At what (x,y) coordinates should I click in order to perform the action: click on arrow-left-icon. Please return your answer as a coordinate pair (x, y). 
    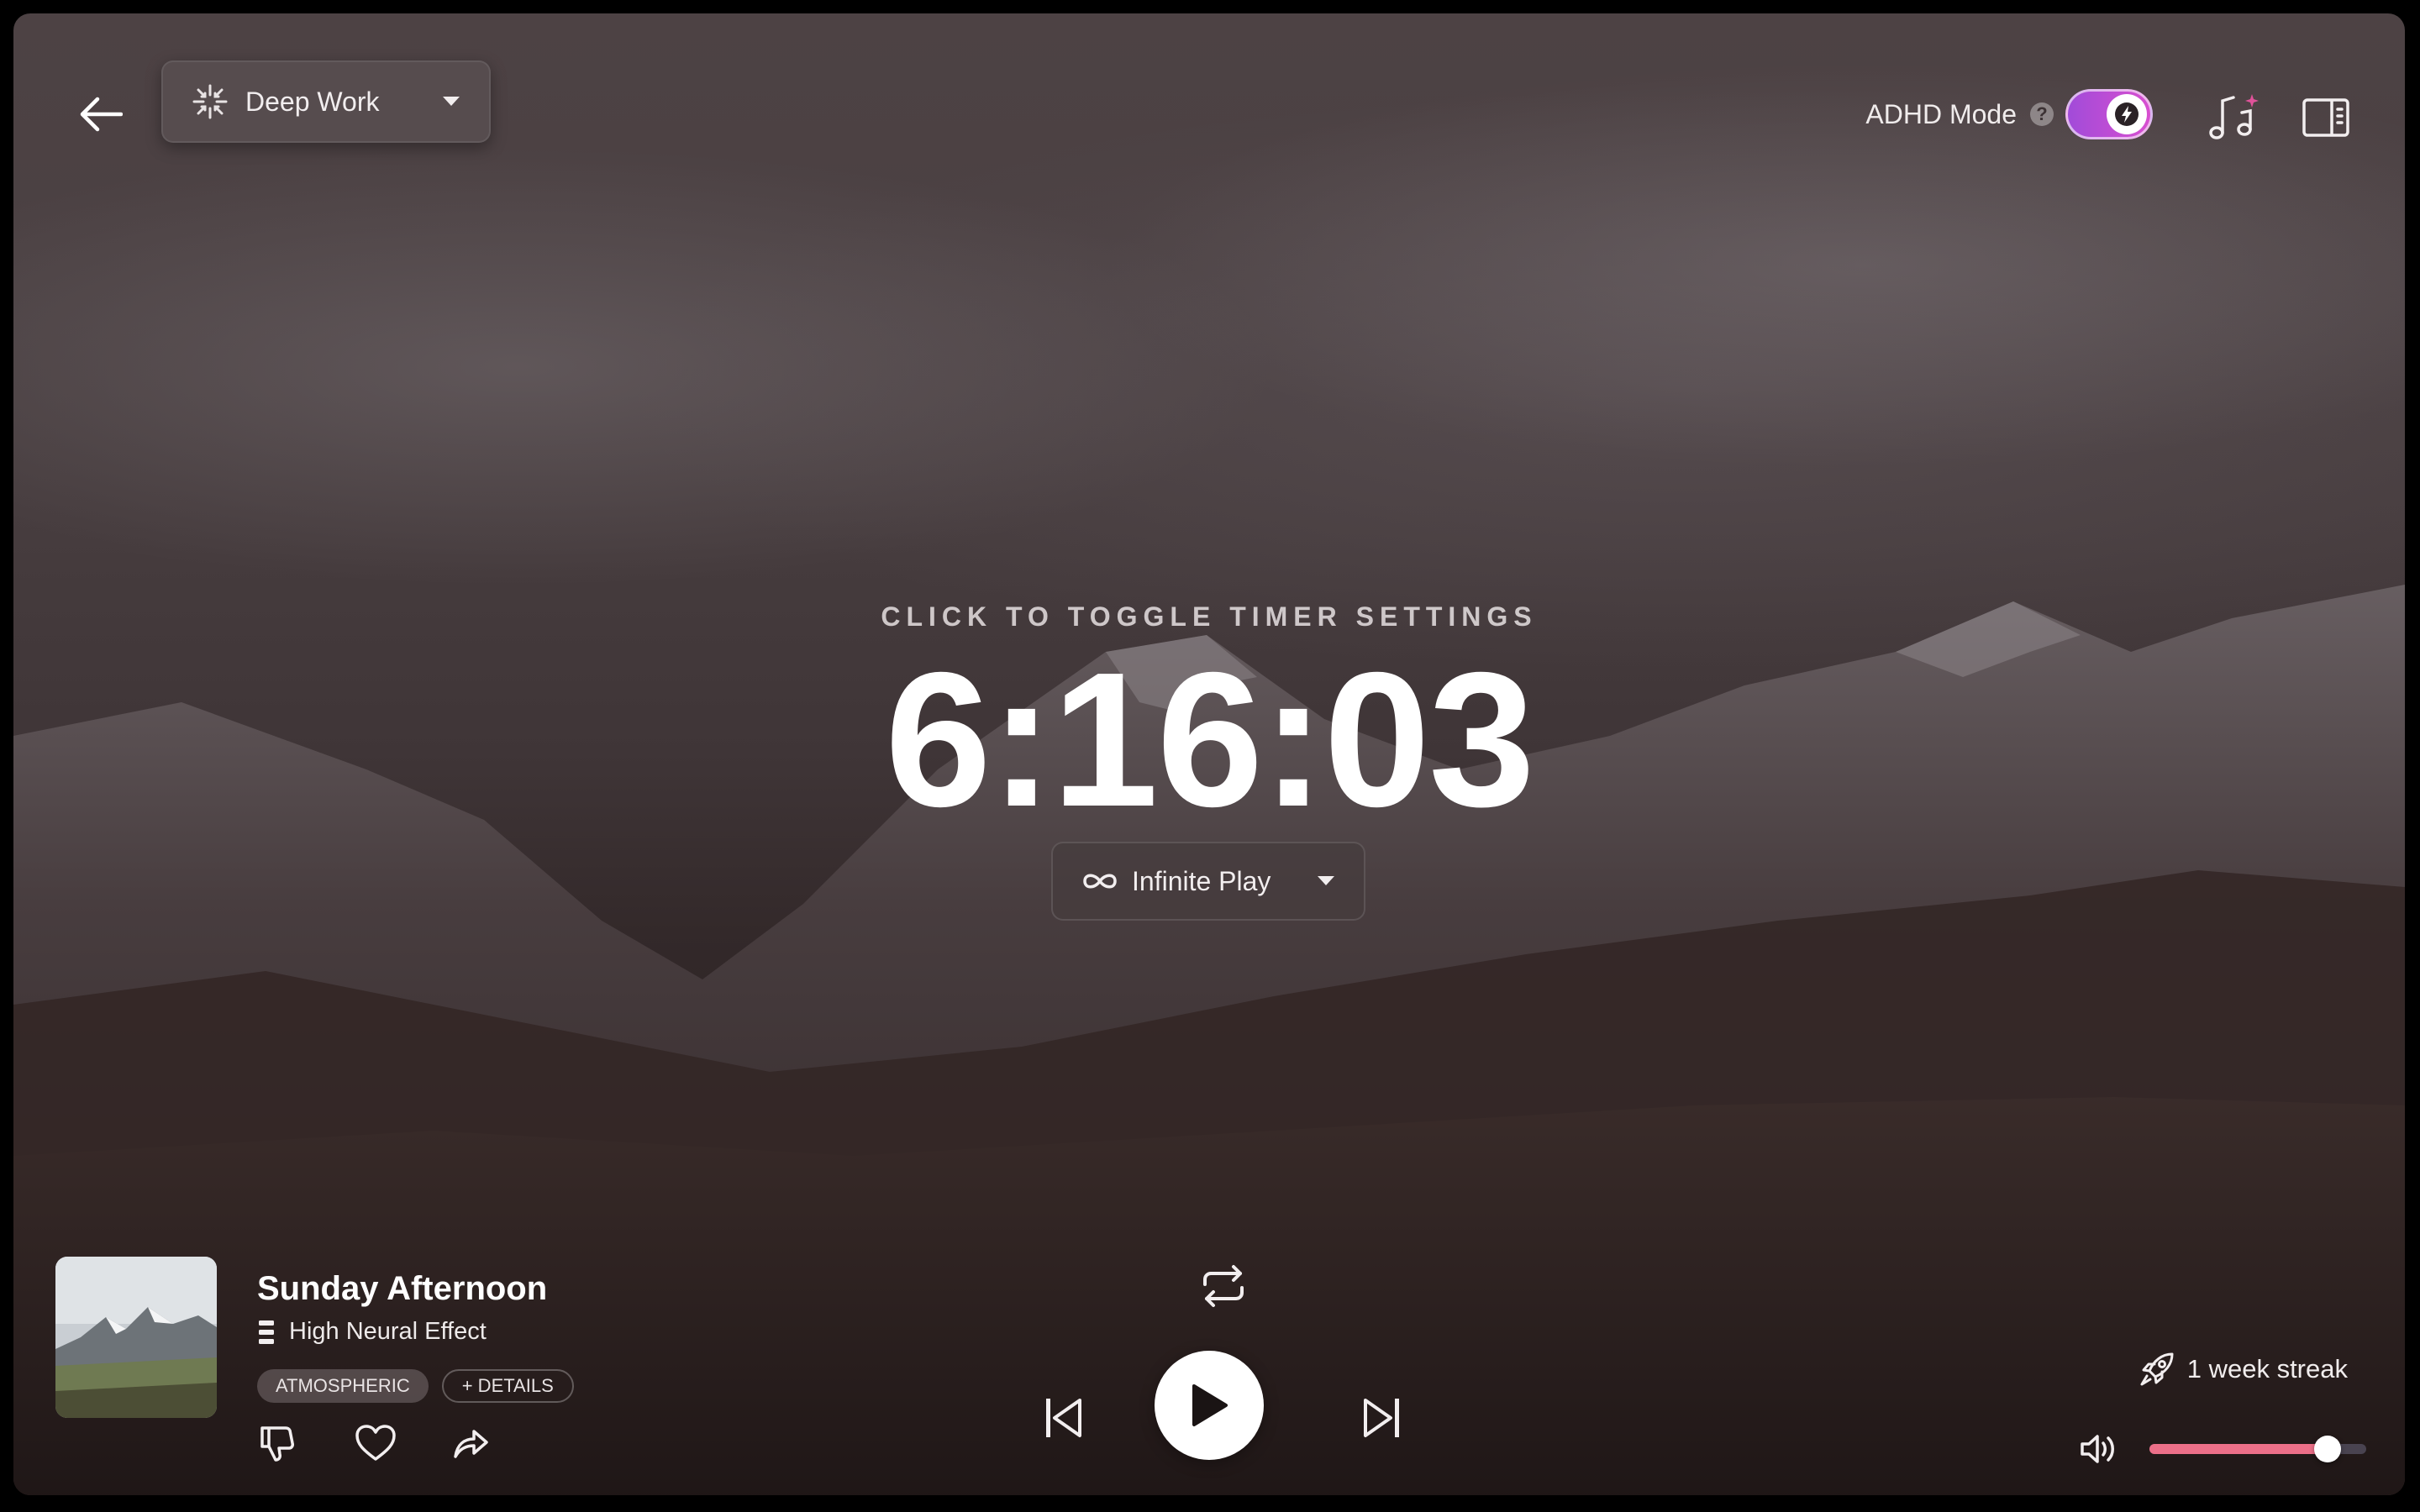
    Looking at the image, I should click on (101, 114).